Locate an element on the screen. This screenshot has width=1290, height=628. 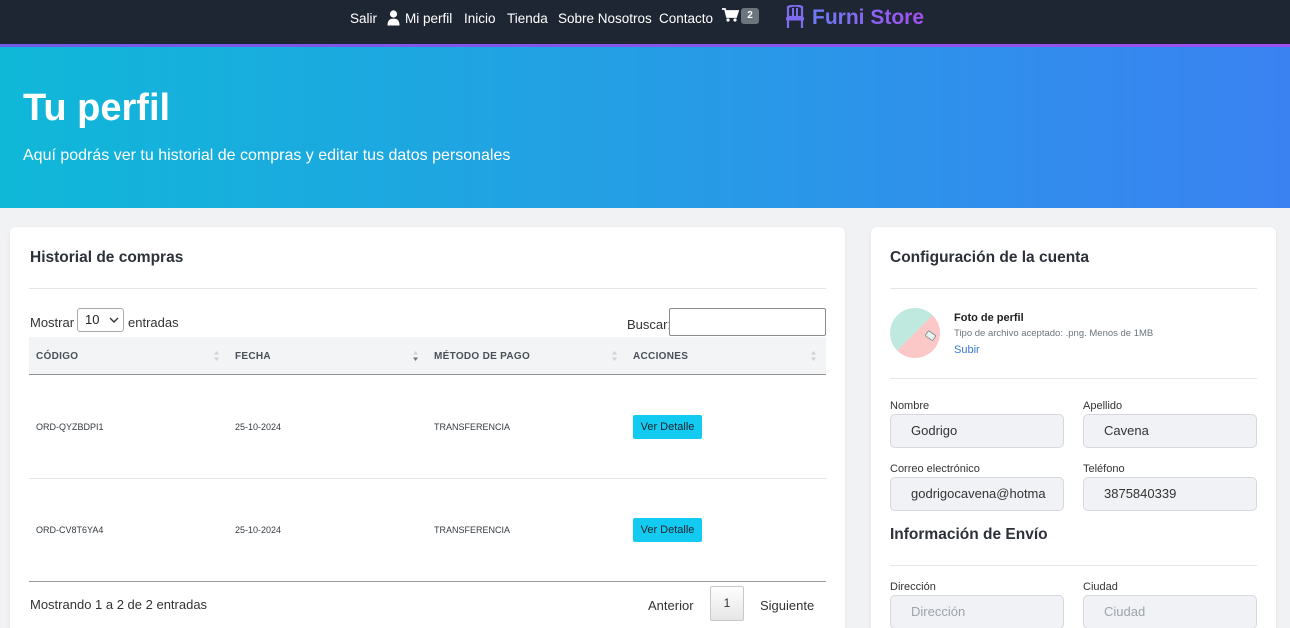
search-input is located at coordinates (747, 322).